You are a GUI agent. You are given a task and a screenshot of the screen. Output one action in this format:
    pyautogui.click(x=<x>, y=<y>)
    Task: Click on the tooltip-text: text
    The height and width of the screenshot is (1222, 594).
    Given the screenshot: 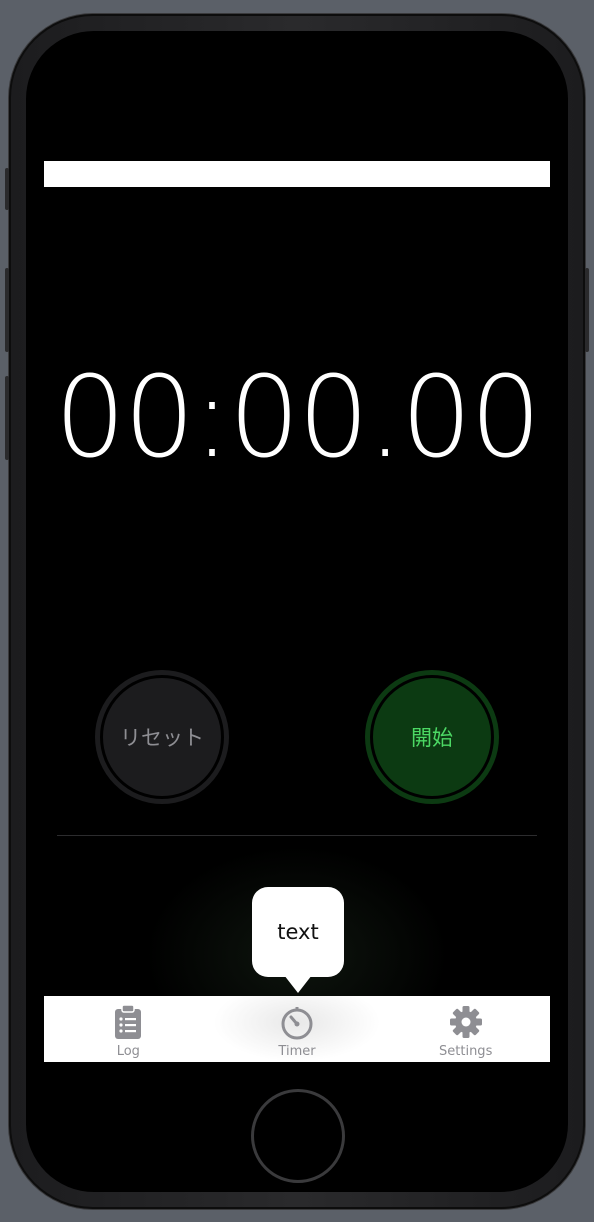 What is the action you would take?
    pyautogui.click(x=298, y=932)
    